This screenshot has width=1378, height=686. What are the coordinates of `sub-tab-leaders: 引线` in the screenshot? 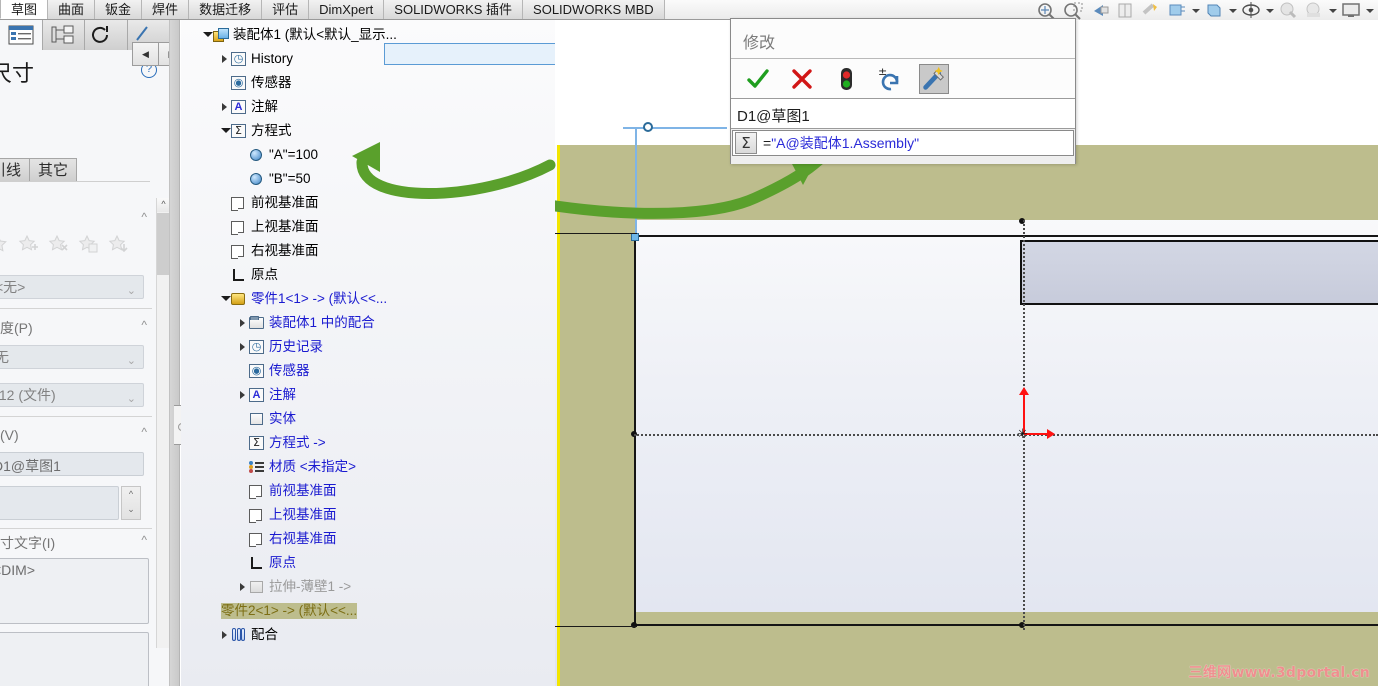 It's located at (15, 170).